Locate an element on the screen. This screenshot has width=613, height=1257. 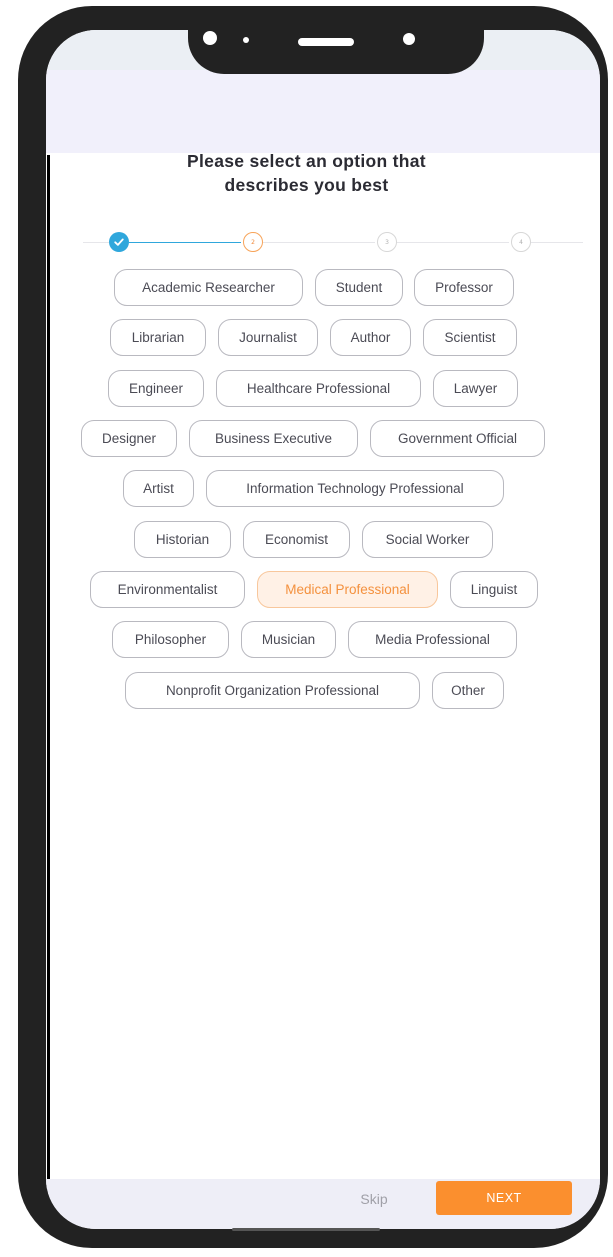
next-button: NEXT is located at coordinates (504, 1198).